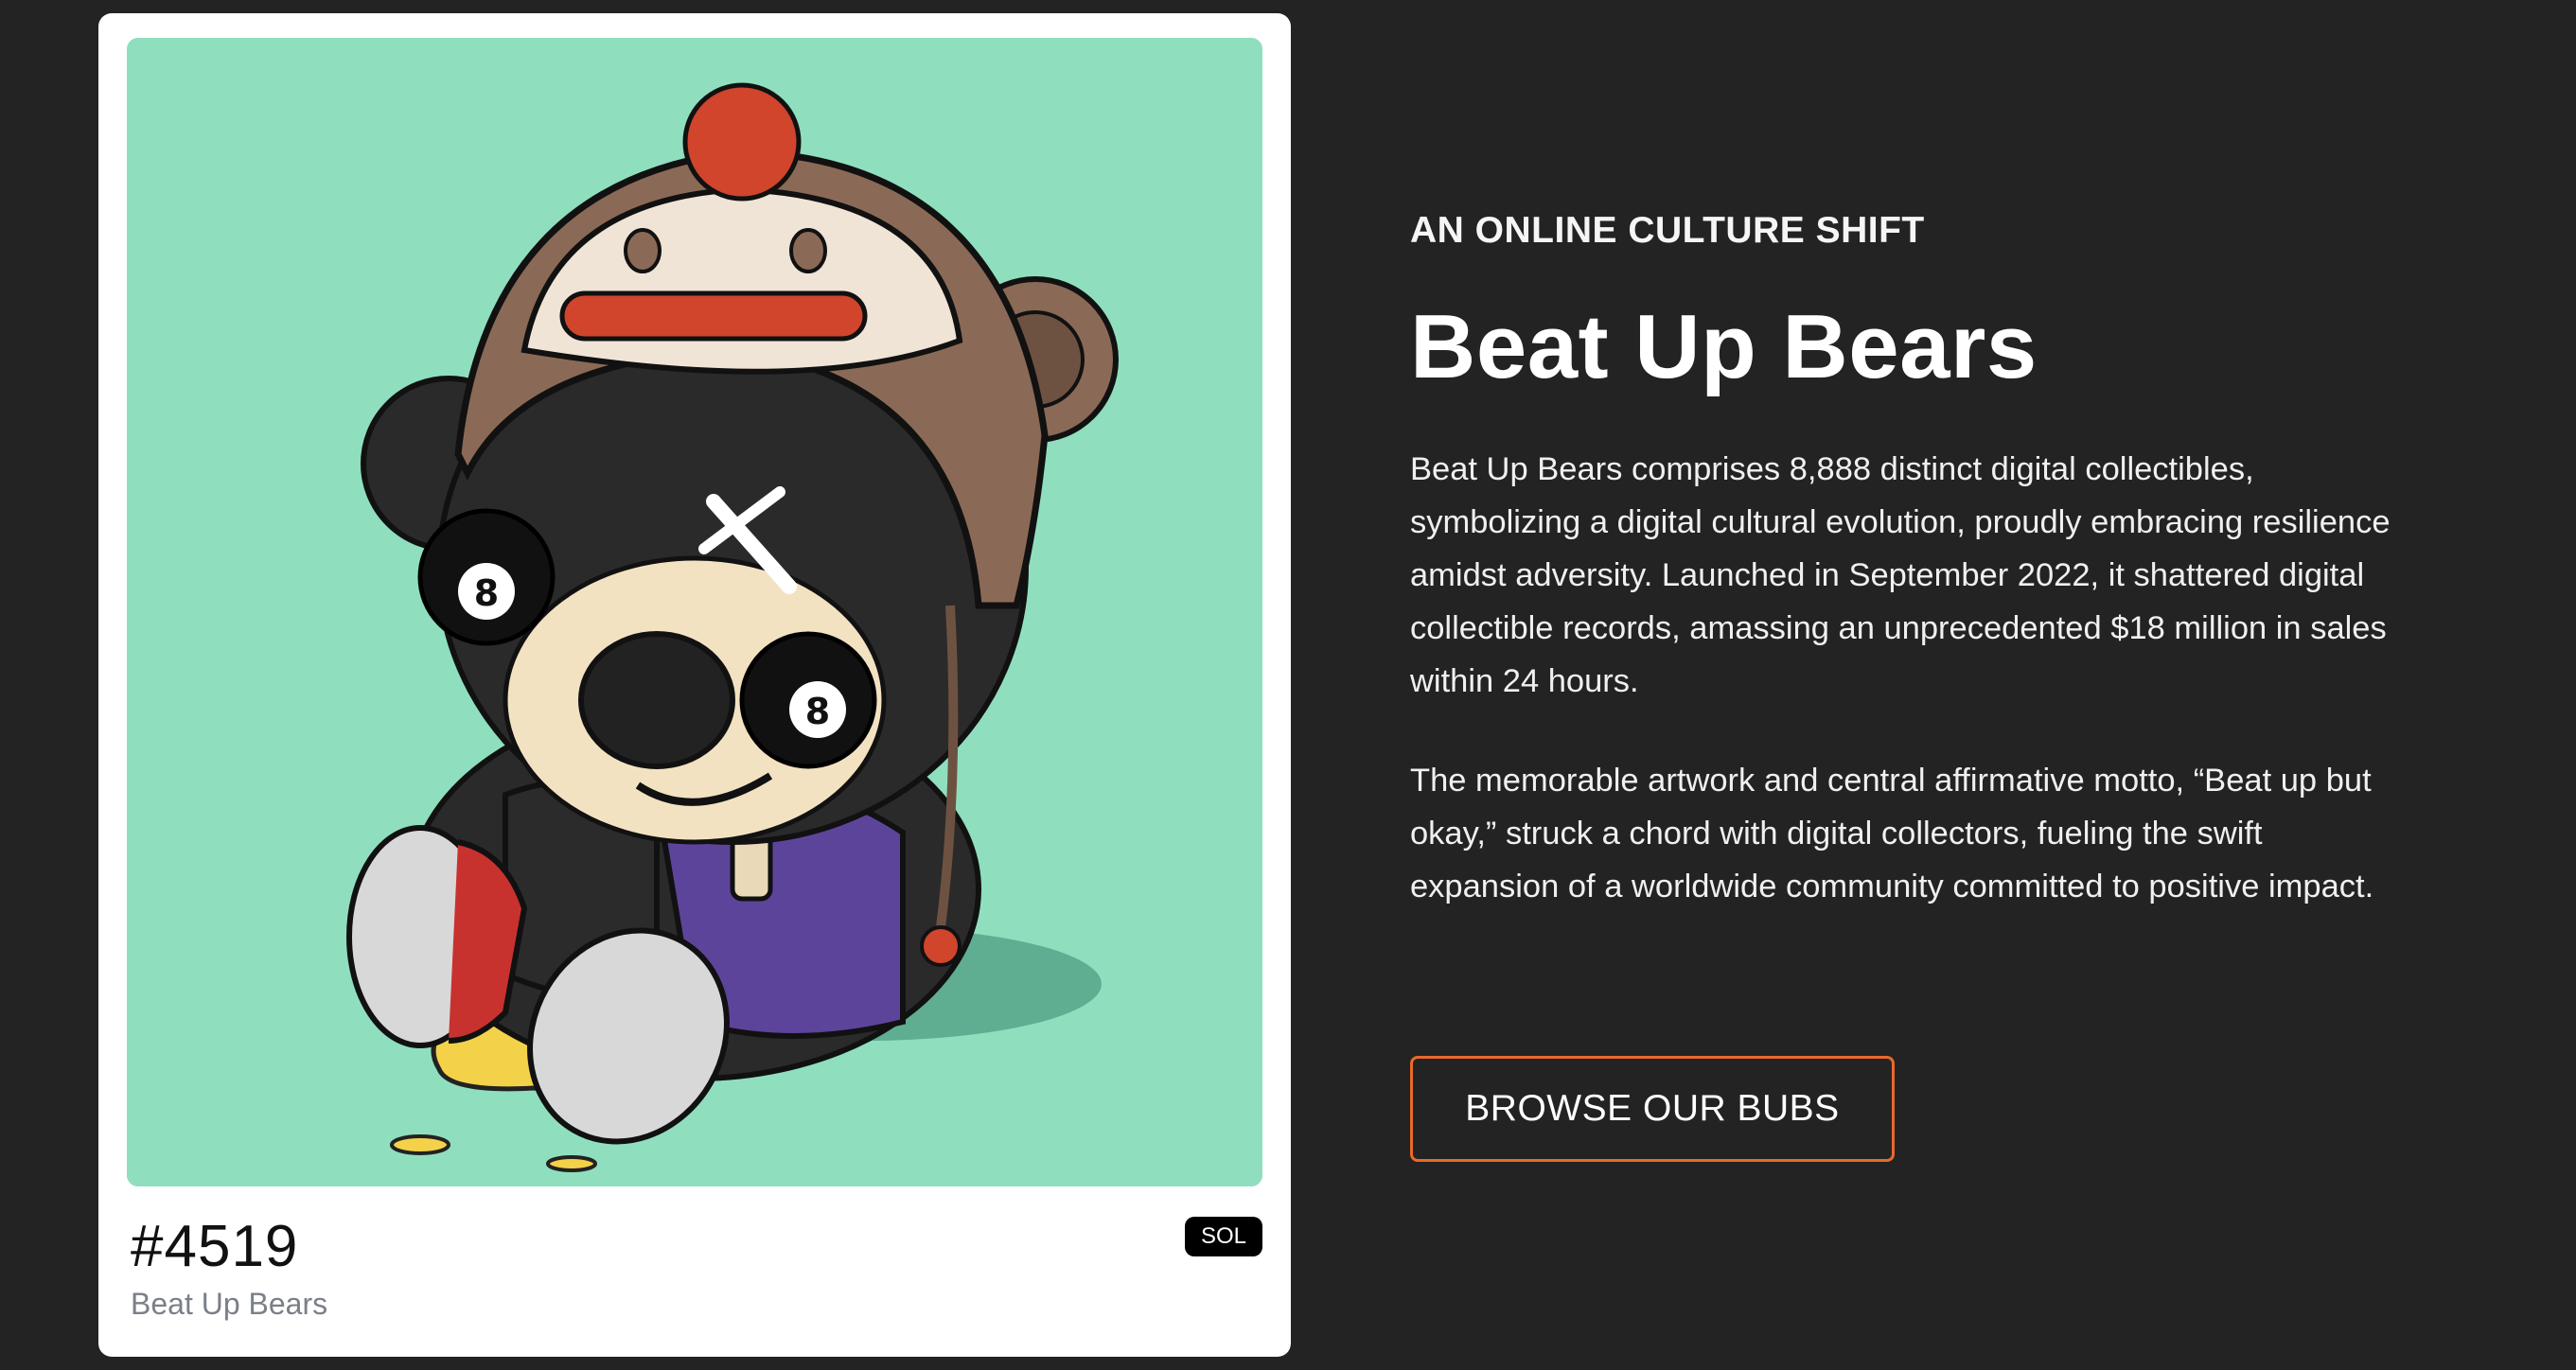  Describe the element at coordinates (215, 1246) in the screenshot. I see `token-id: #4519` at that location.